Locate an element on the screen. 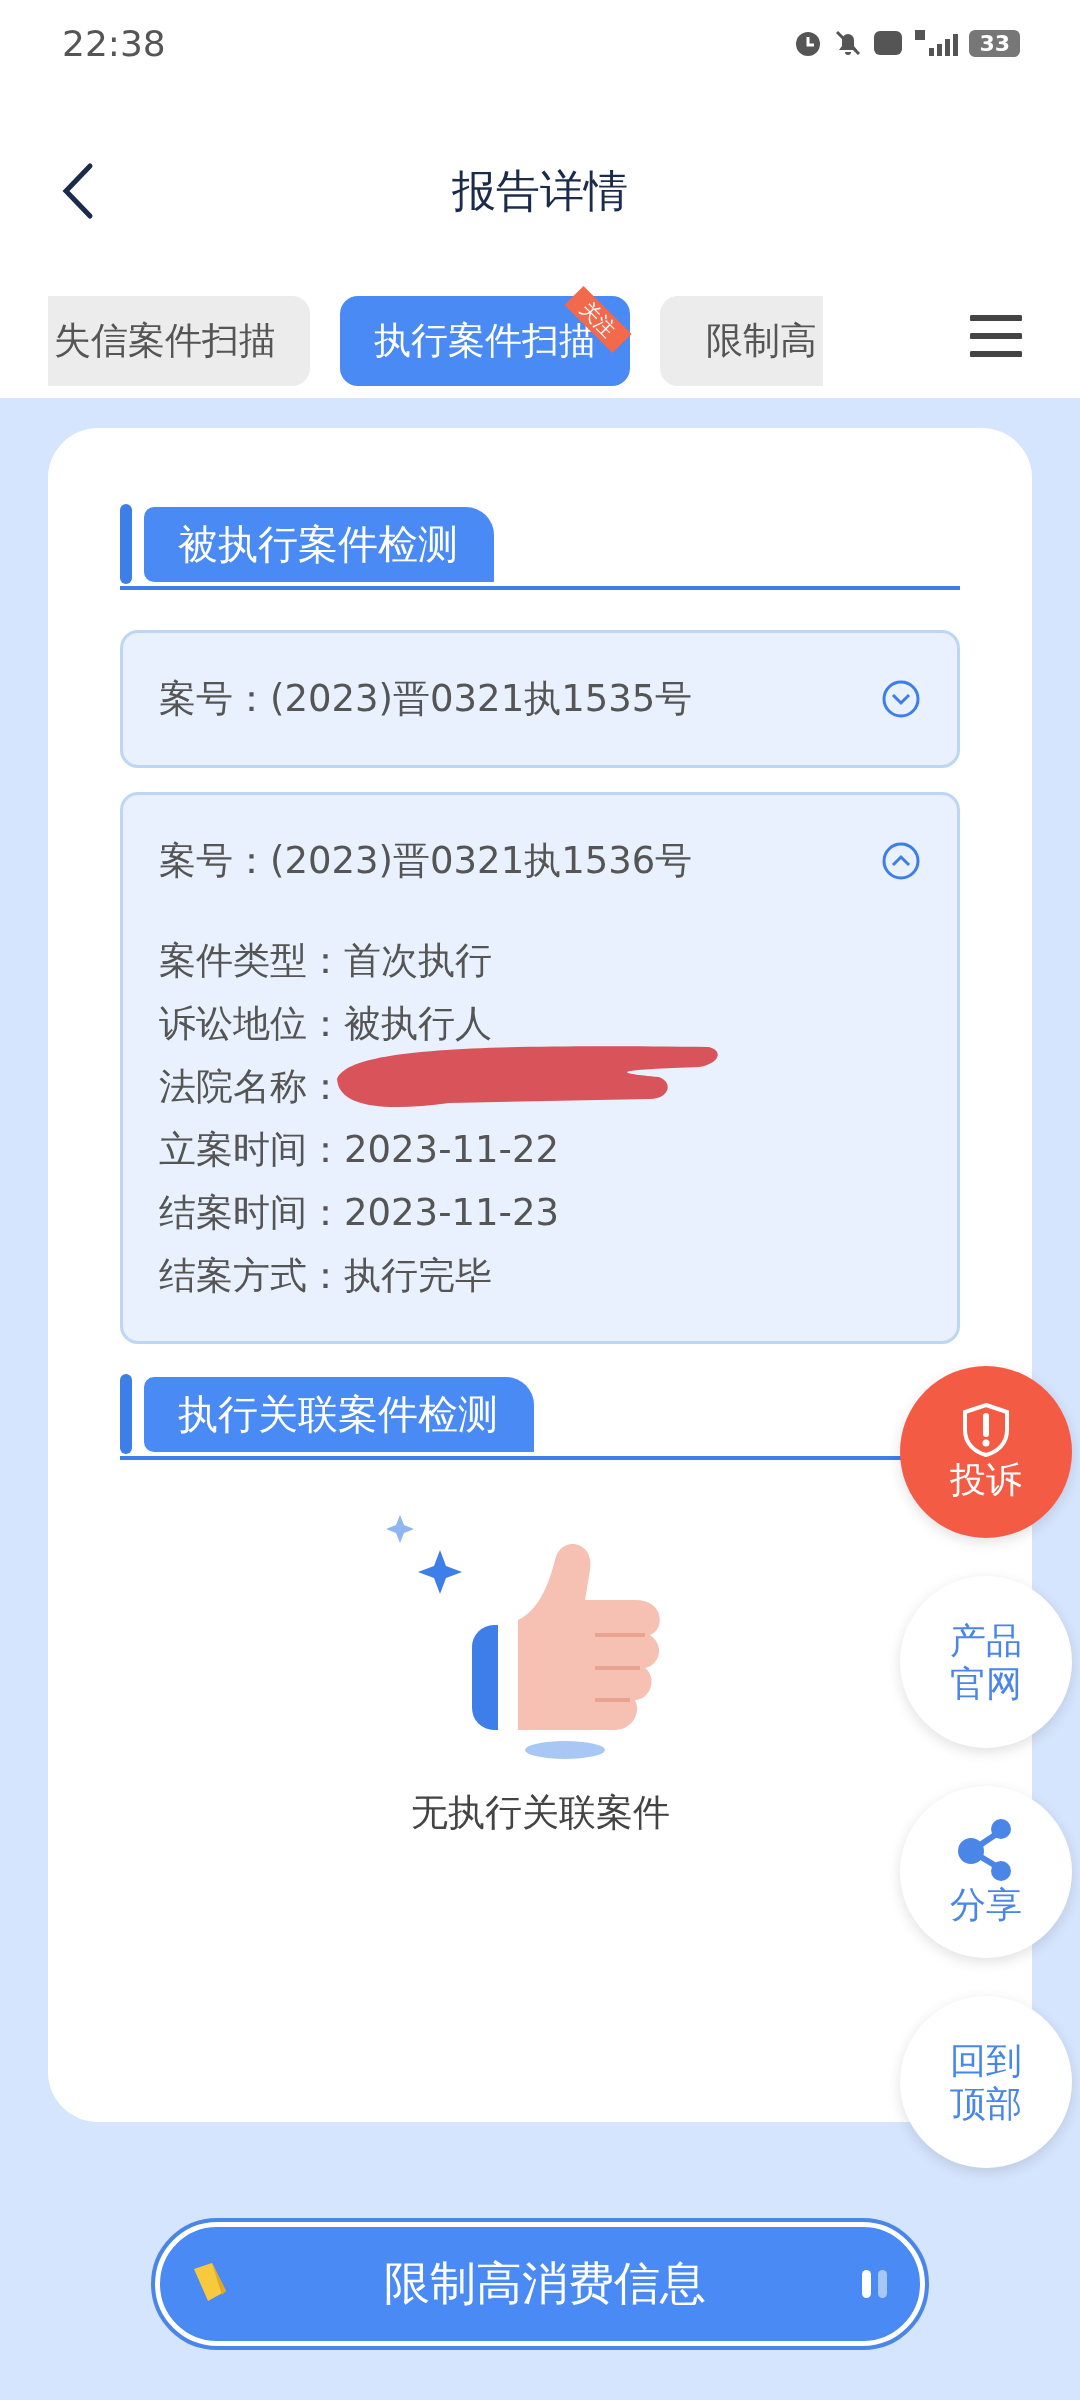 The image size is (1080, 2400). tab: 限制高 is located at coordinates (741, 341).